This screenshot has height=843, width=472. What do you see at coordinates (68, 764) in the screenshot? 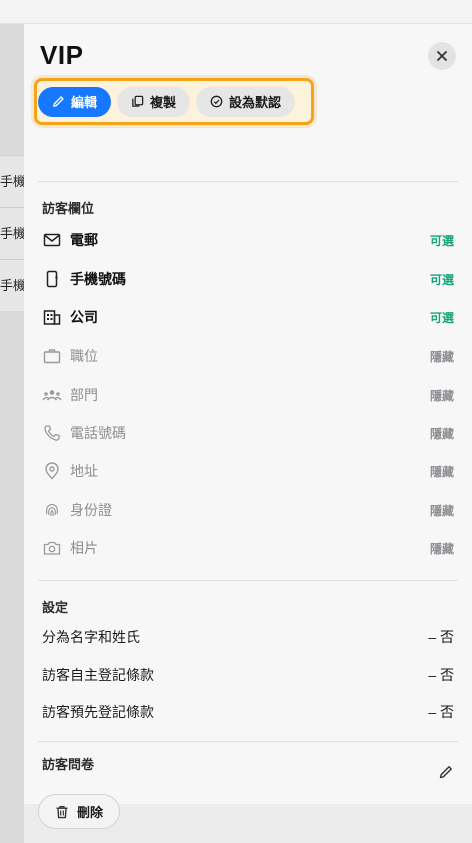
I see `questionnaire-section-title: 訪客問卷` at bounding box center [68, 764].